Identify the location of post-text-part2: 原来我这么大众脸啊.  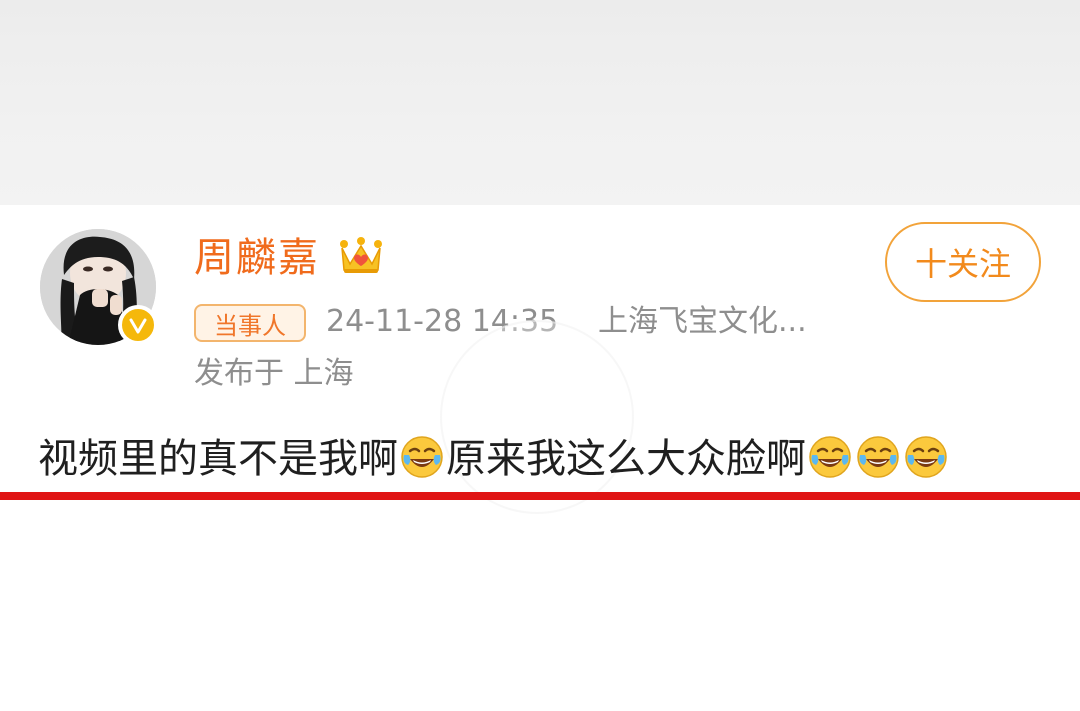
(626, 459).